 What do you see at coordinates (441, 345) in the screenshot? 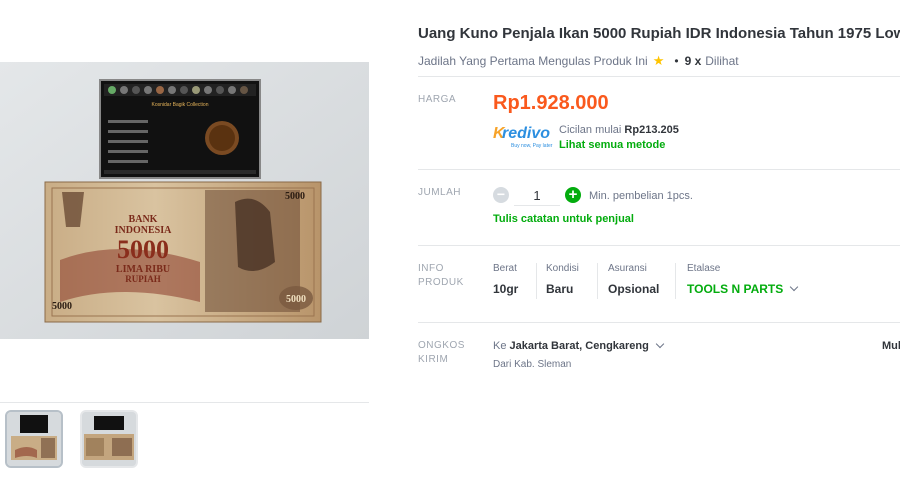
I see `shipping-label-line1: ONGKOS` at bounding box center [441, 345].